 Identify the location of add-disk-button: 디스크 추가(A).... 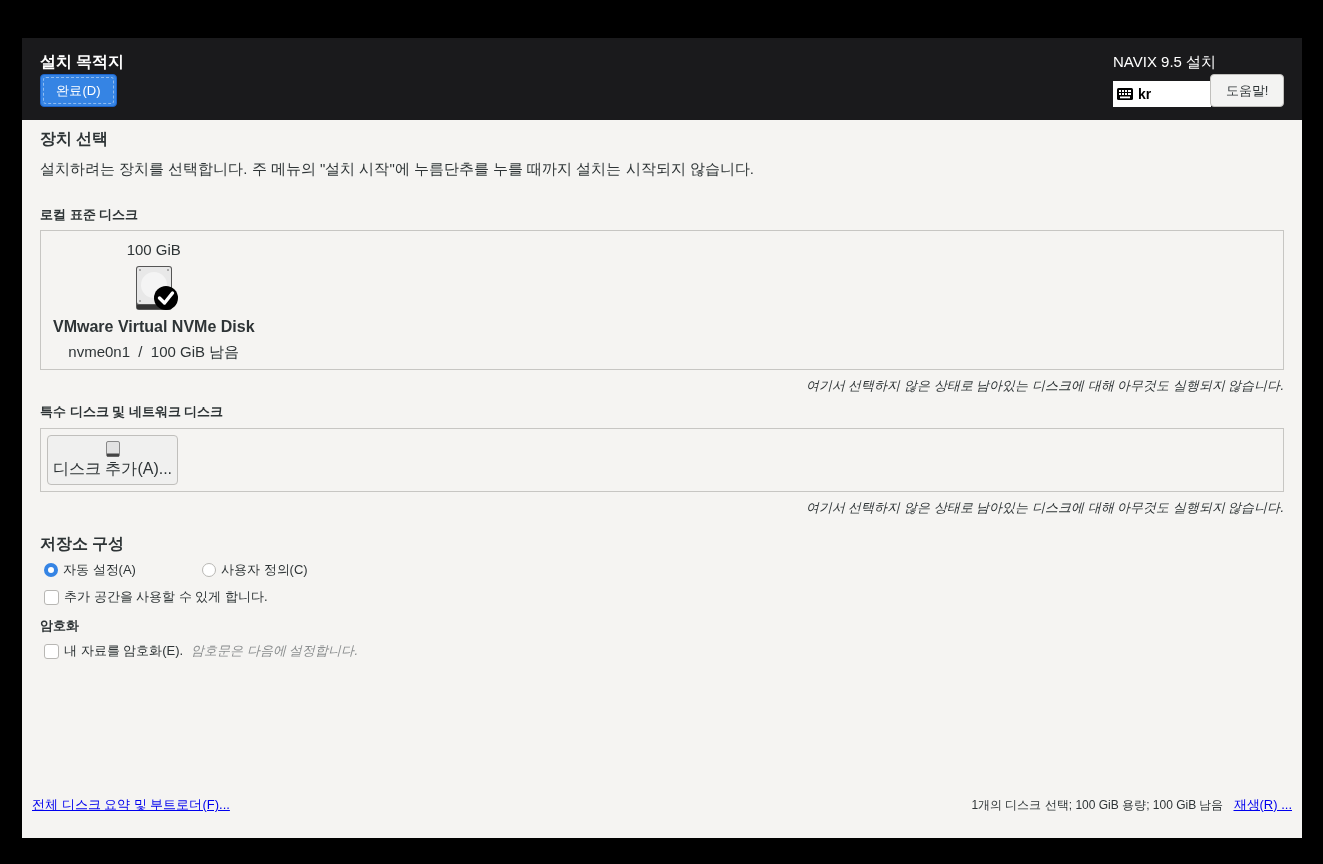
(112, 460).